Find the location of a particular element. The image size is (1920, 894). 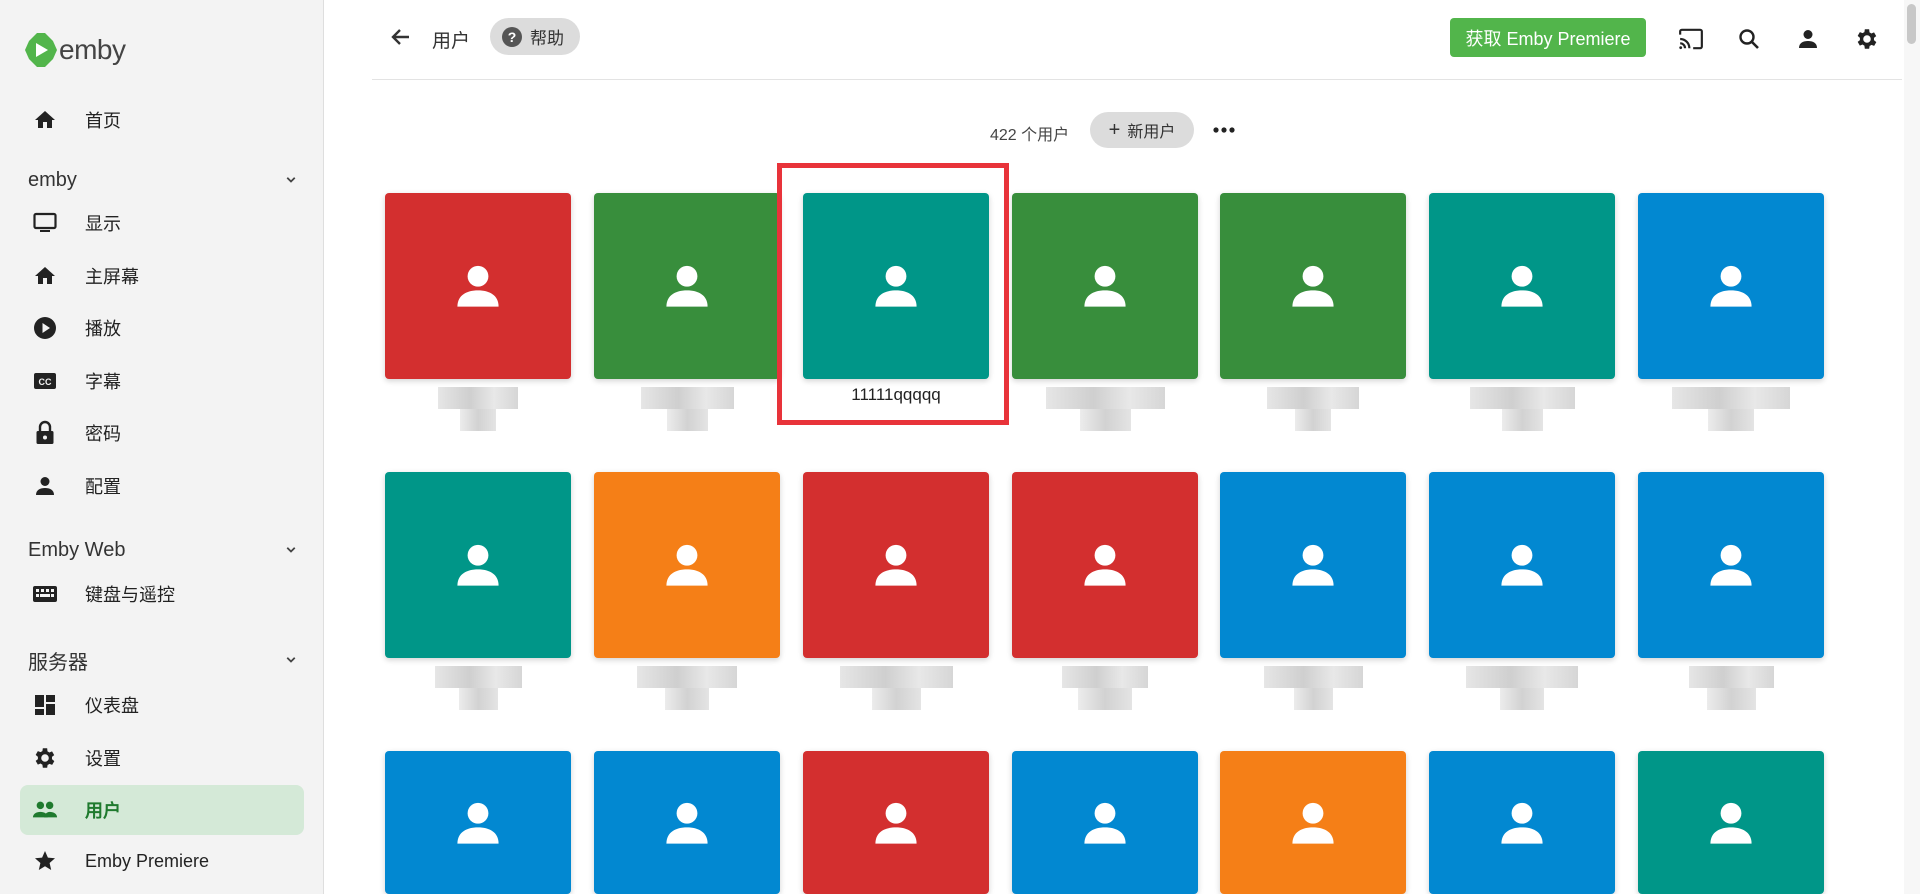

new-user-button: + 新用户 is located at coordinates (1142, 130).